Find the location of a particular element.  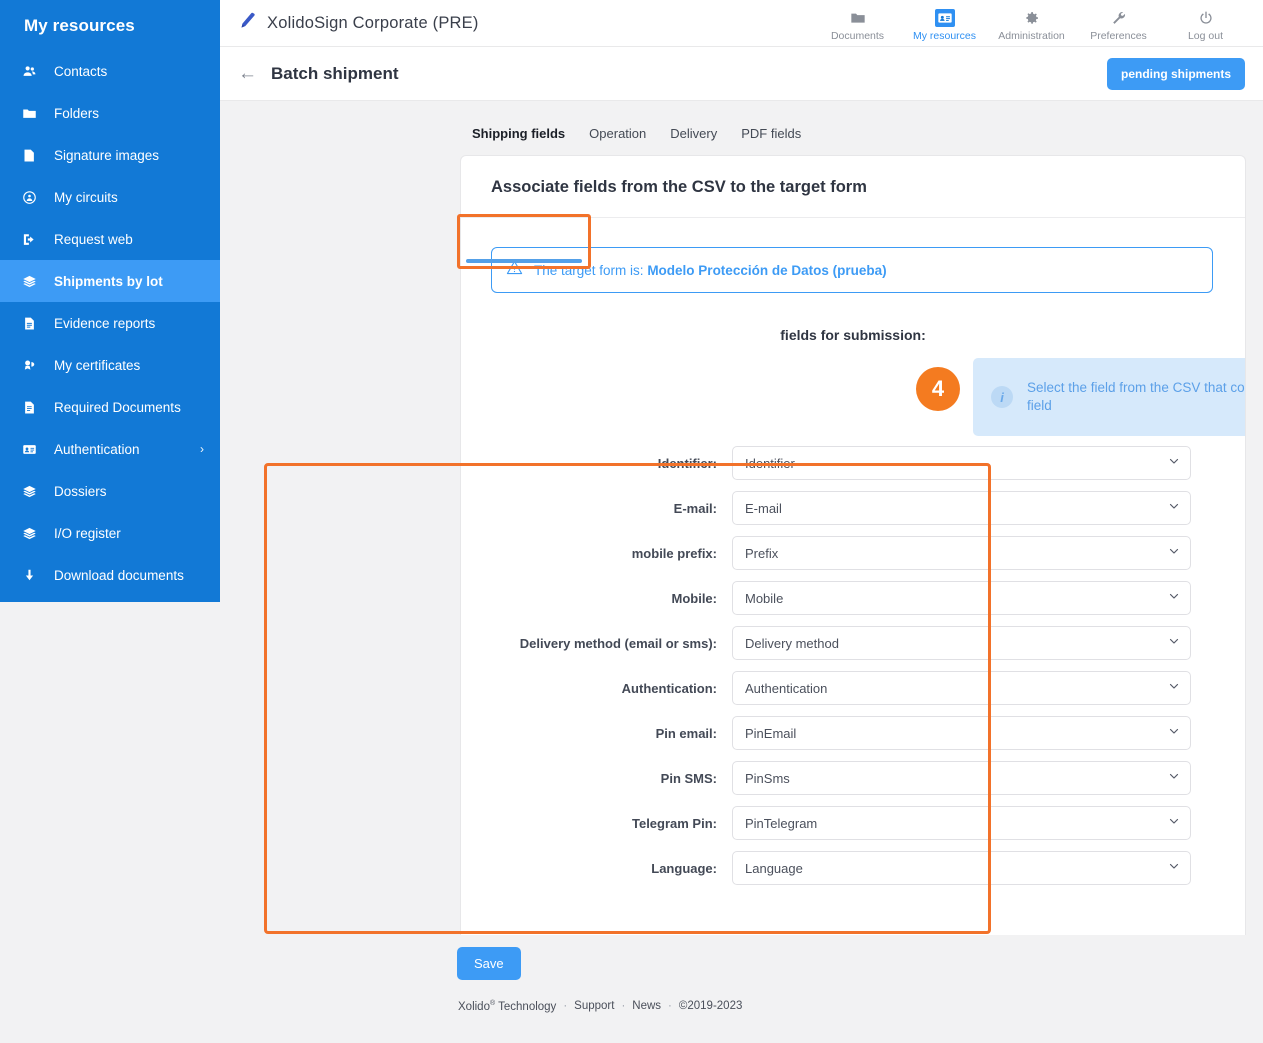

info-icon: i is located at coordinates (1002, 397).